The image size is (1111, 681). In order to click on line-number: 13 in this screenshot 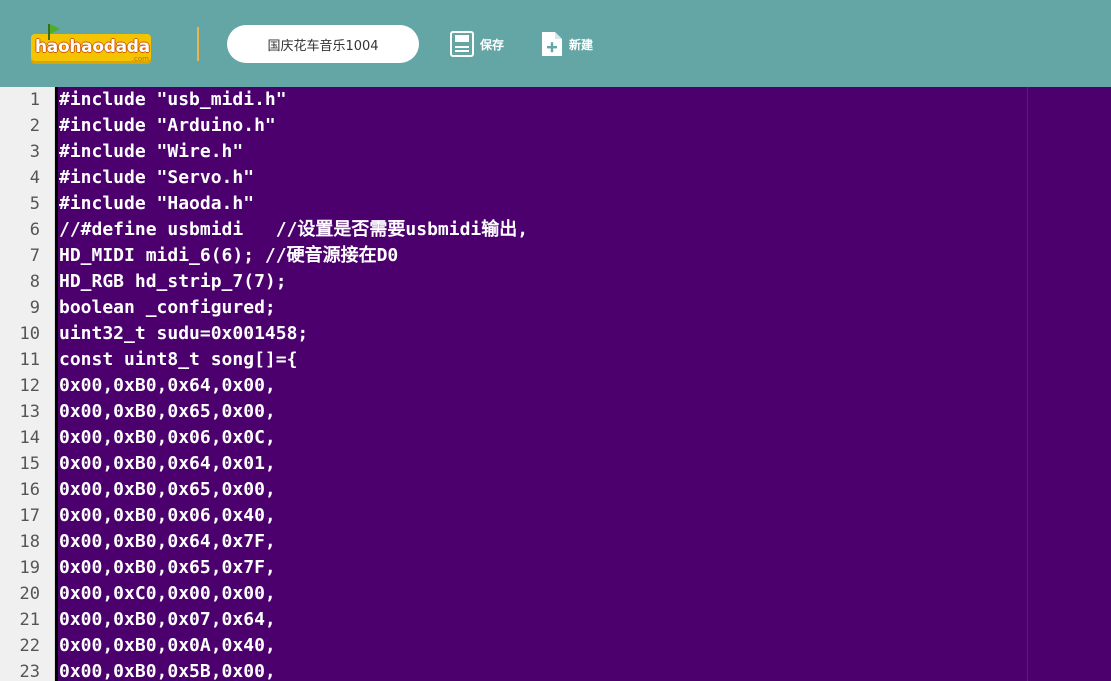, I will do `click(29, 412)`.